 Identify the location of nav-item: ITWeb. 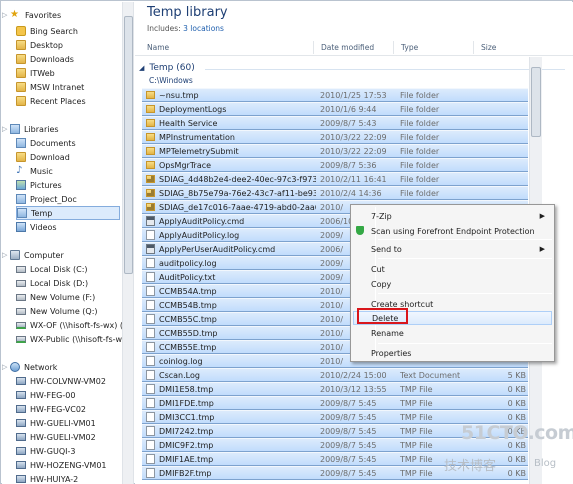
(68, 73).